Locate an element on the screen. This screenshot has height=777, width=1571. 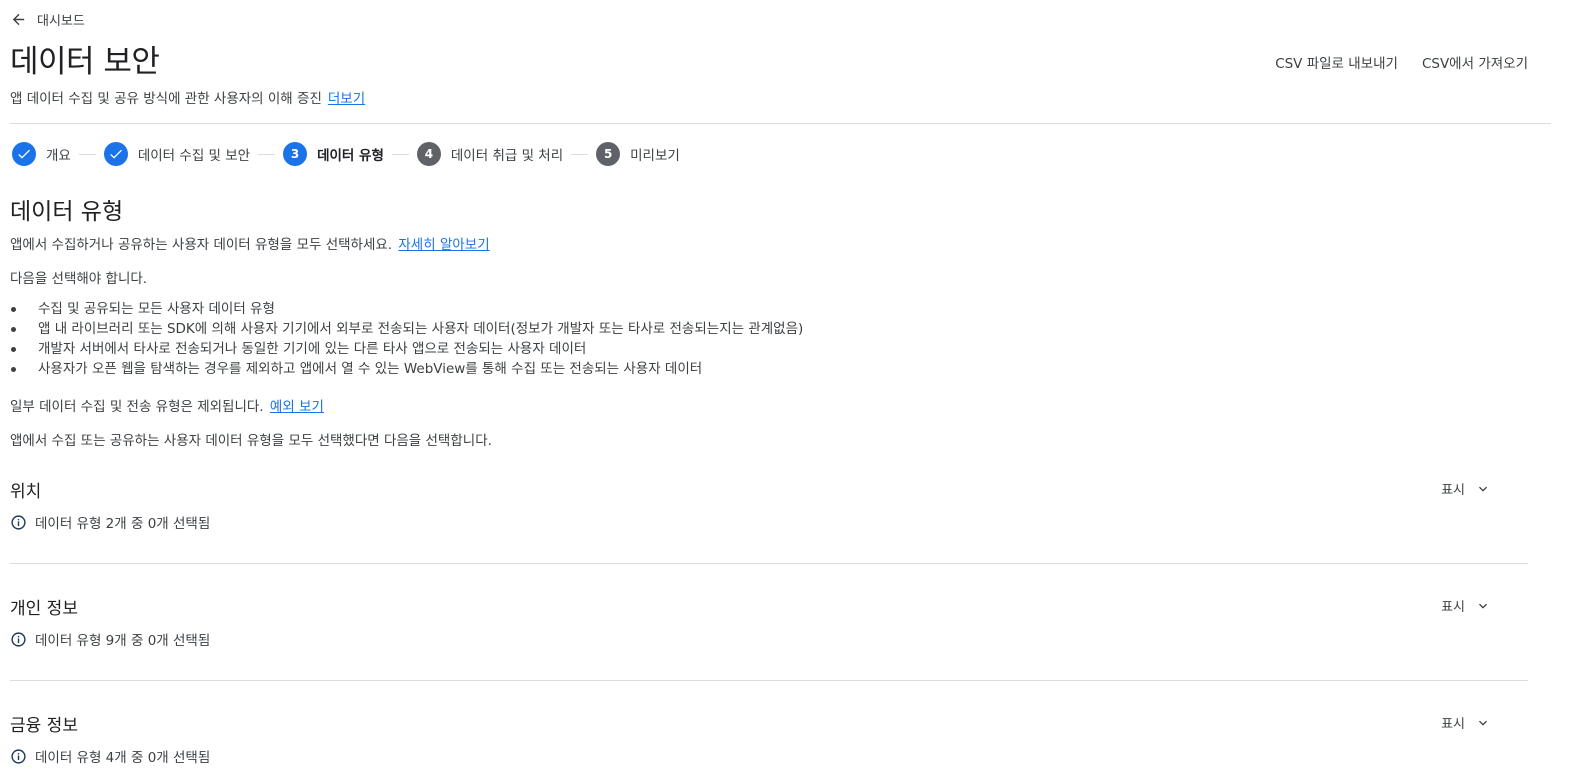
subtitle-text: 앱 데이터 수집 및 공유 방식에 관한 사용자의 이해 증진 is located at coordinates (166, 99).